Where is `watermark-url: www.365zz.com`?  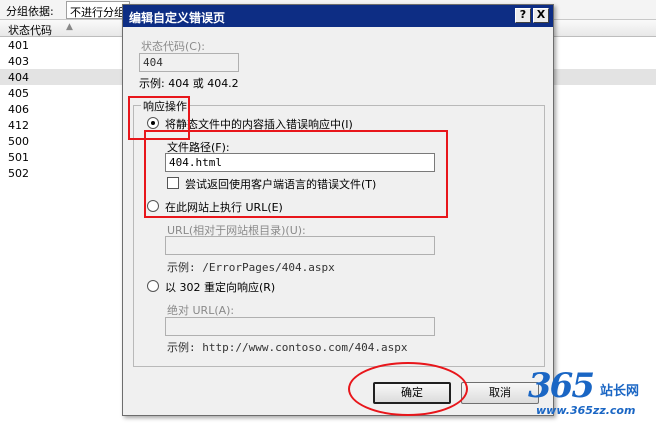 watermark-url: www.365zz.com is located at coordinates (586, 410).